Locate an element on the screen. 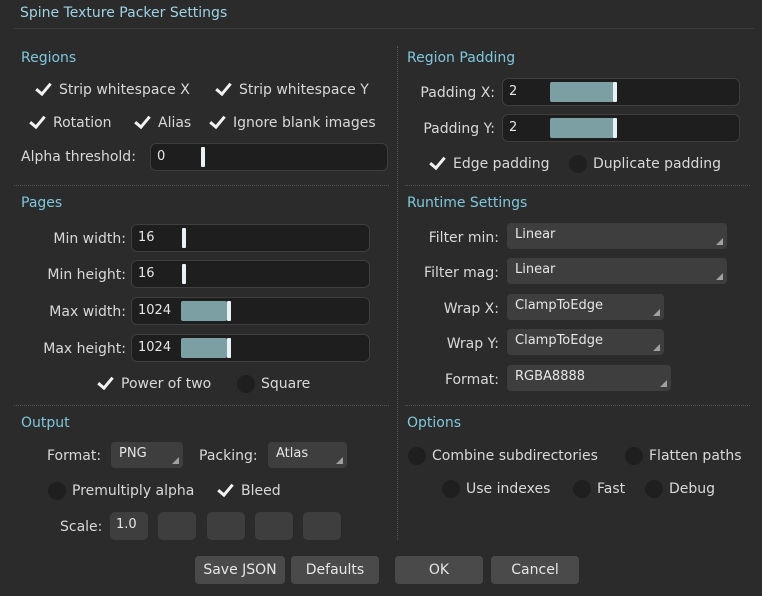  max-width-slider: 1024 is located at coordinates (250, 311).